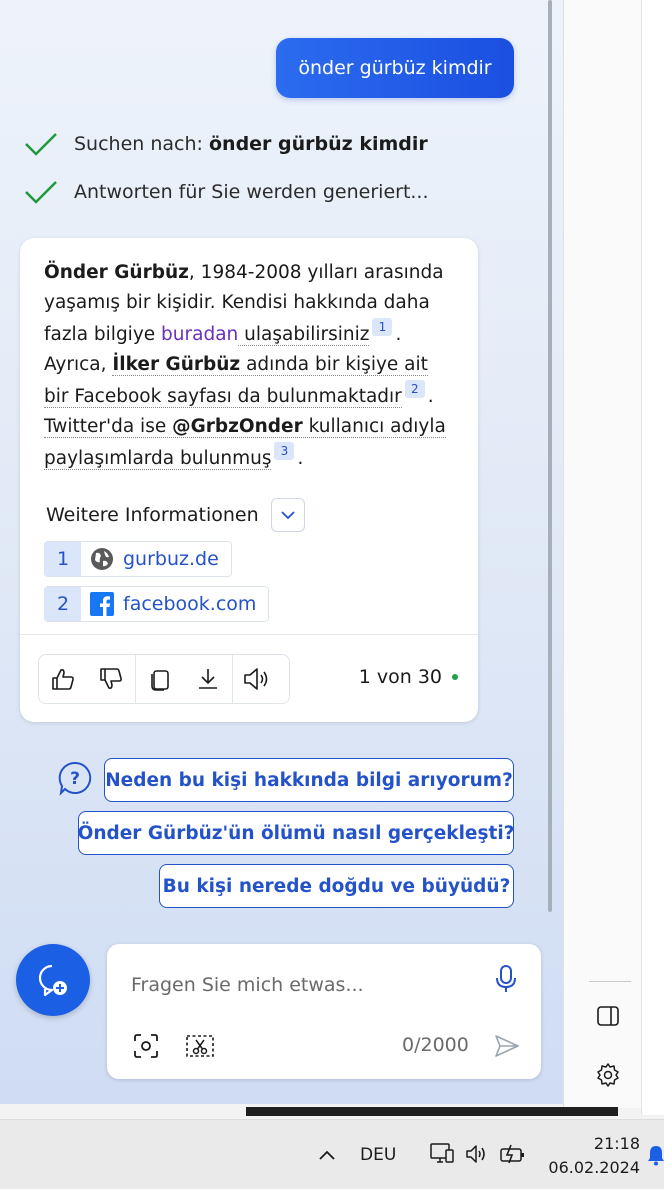 Image resolution: width=664 pixels, height=1189 pixels. I want to click on answer-name: Önder Gürbüz, so click(116, 272).